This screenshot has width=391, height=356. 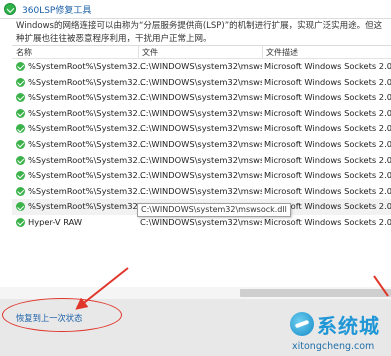 I want to click on app-shield-icon, so click(x=10, y=9).